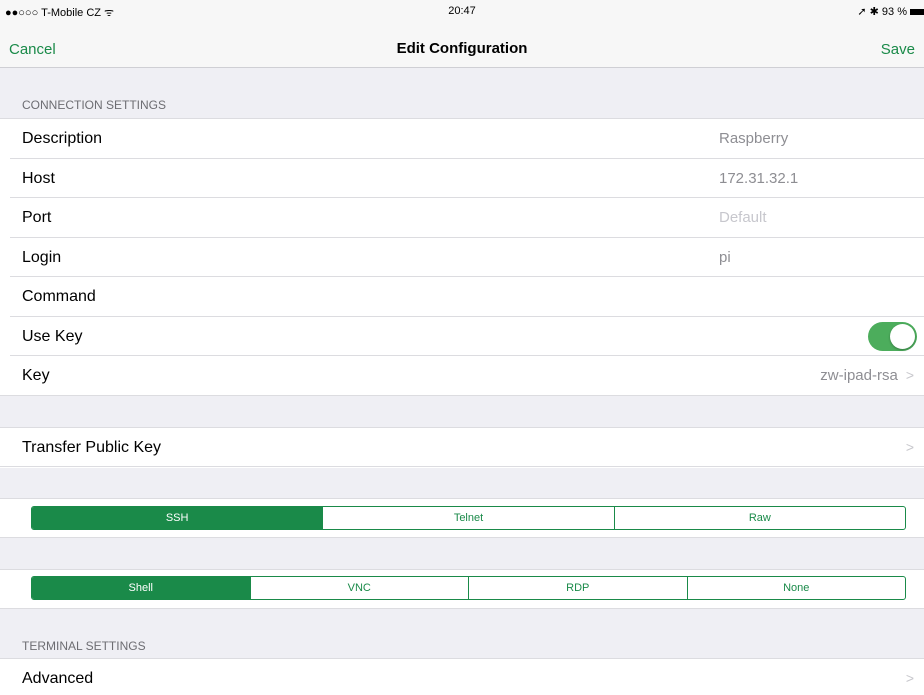 Image resolution: width=924 pixels, height=695 pixels. I want to click on transfer-chevron: >, so click(906, 447).